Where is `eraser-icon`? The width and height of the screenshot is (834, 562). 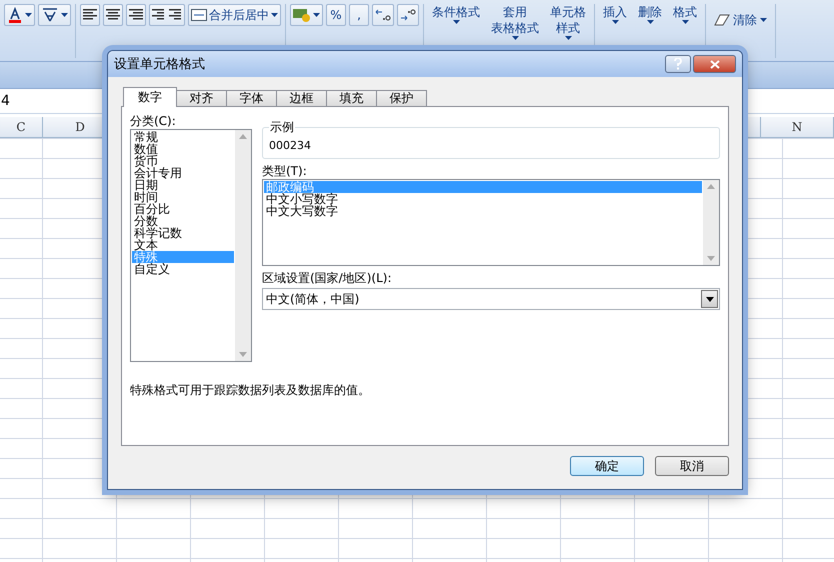
eraser-icon is located at coordinates (722, 20).